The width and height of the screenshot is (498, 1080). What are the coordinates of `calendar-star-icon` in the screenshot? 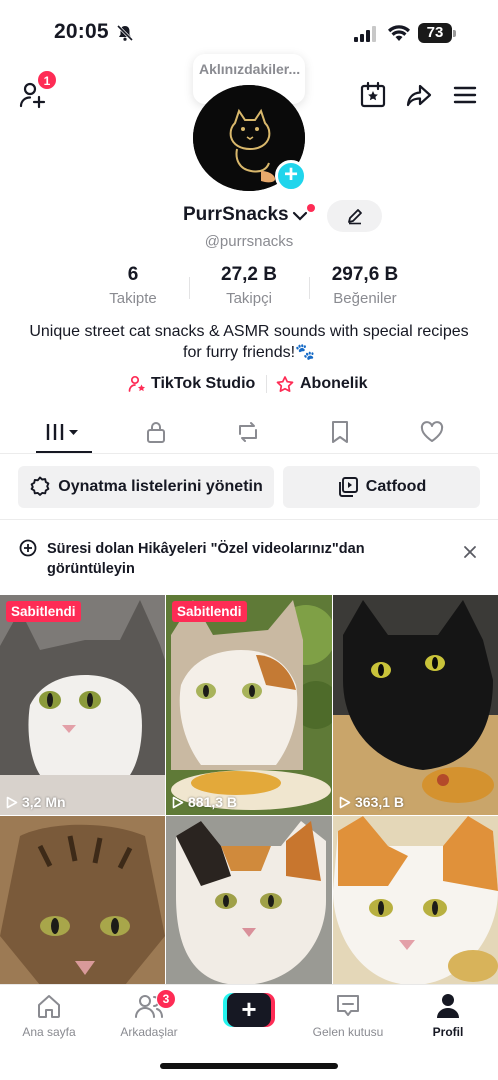 It's located at (373, 94).